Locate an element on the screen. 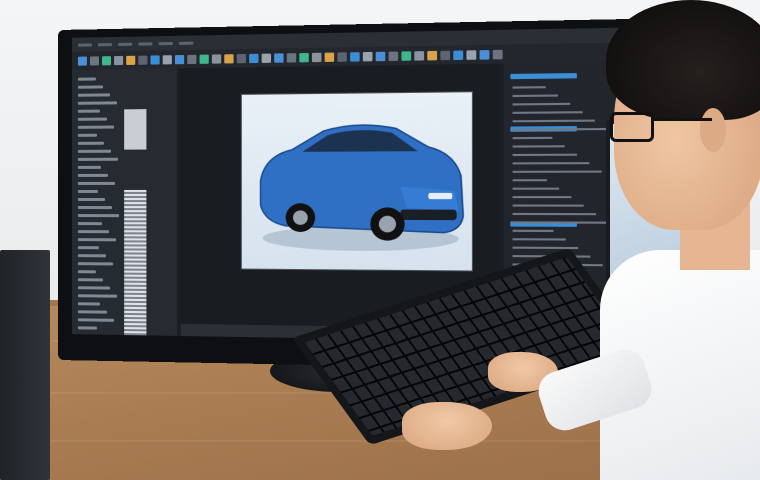 The height and width of the screenshot is (480, 760). car-rim-rear is located at coordinates (300, 217).